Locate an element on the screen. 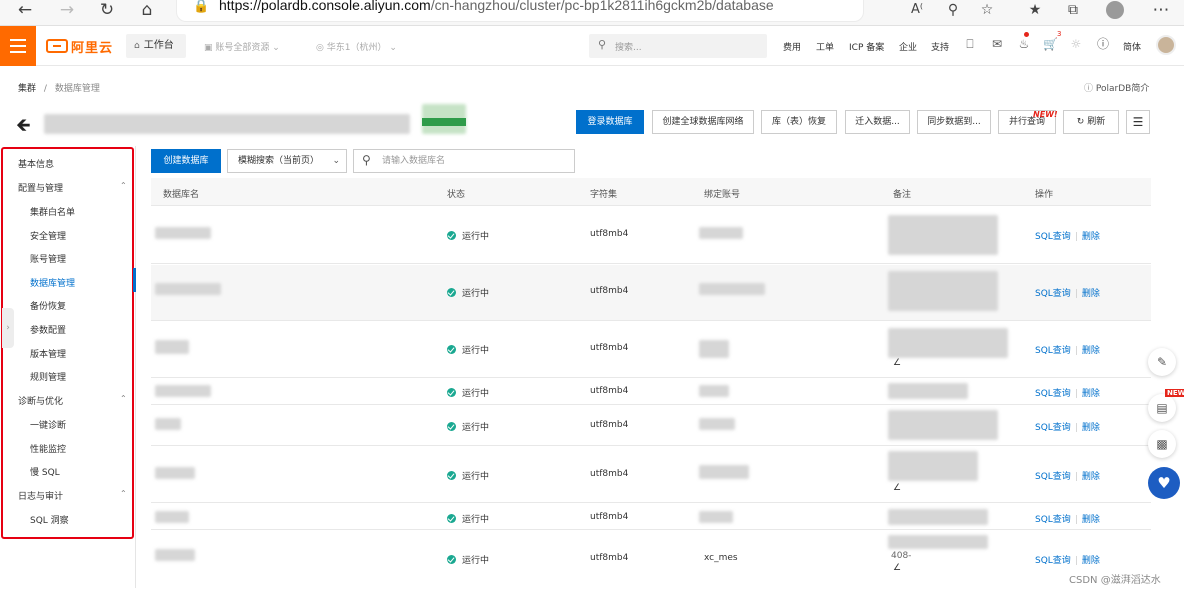 Image resolution: width=1184 pixels, height=589 pixels. sidebar-item-parameters: 参数配置 is located at coordinates (48, 329).